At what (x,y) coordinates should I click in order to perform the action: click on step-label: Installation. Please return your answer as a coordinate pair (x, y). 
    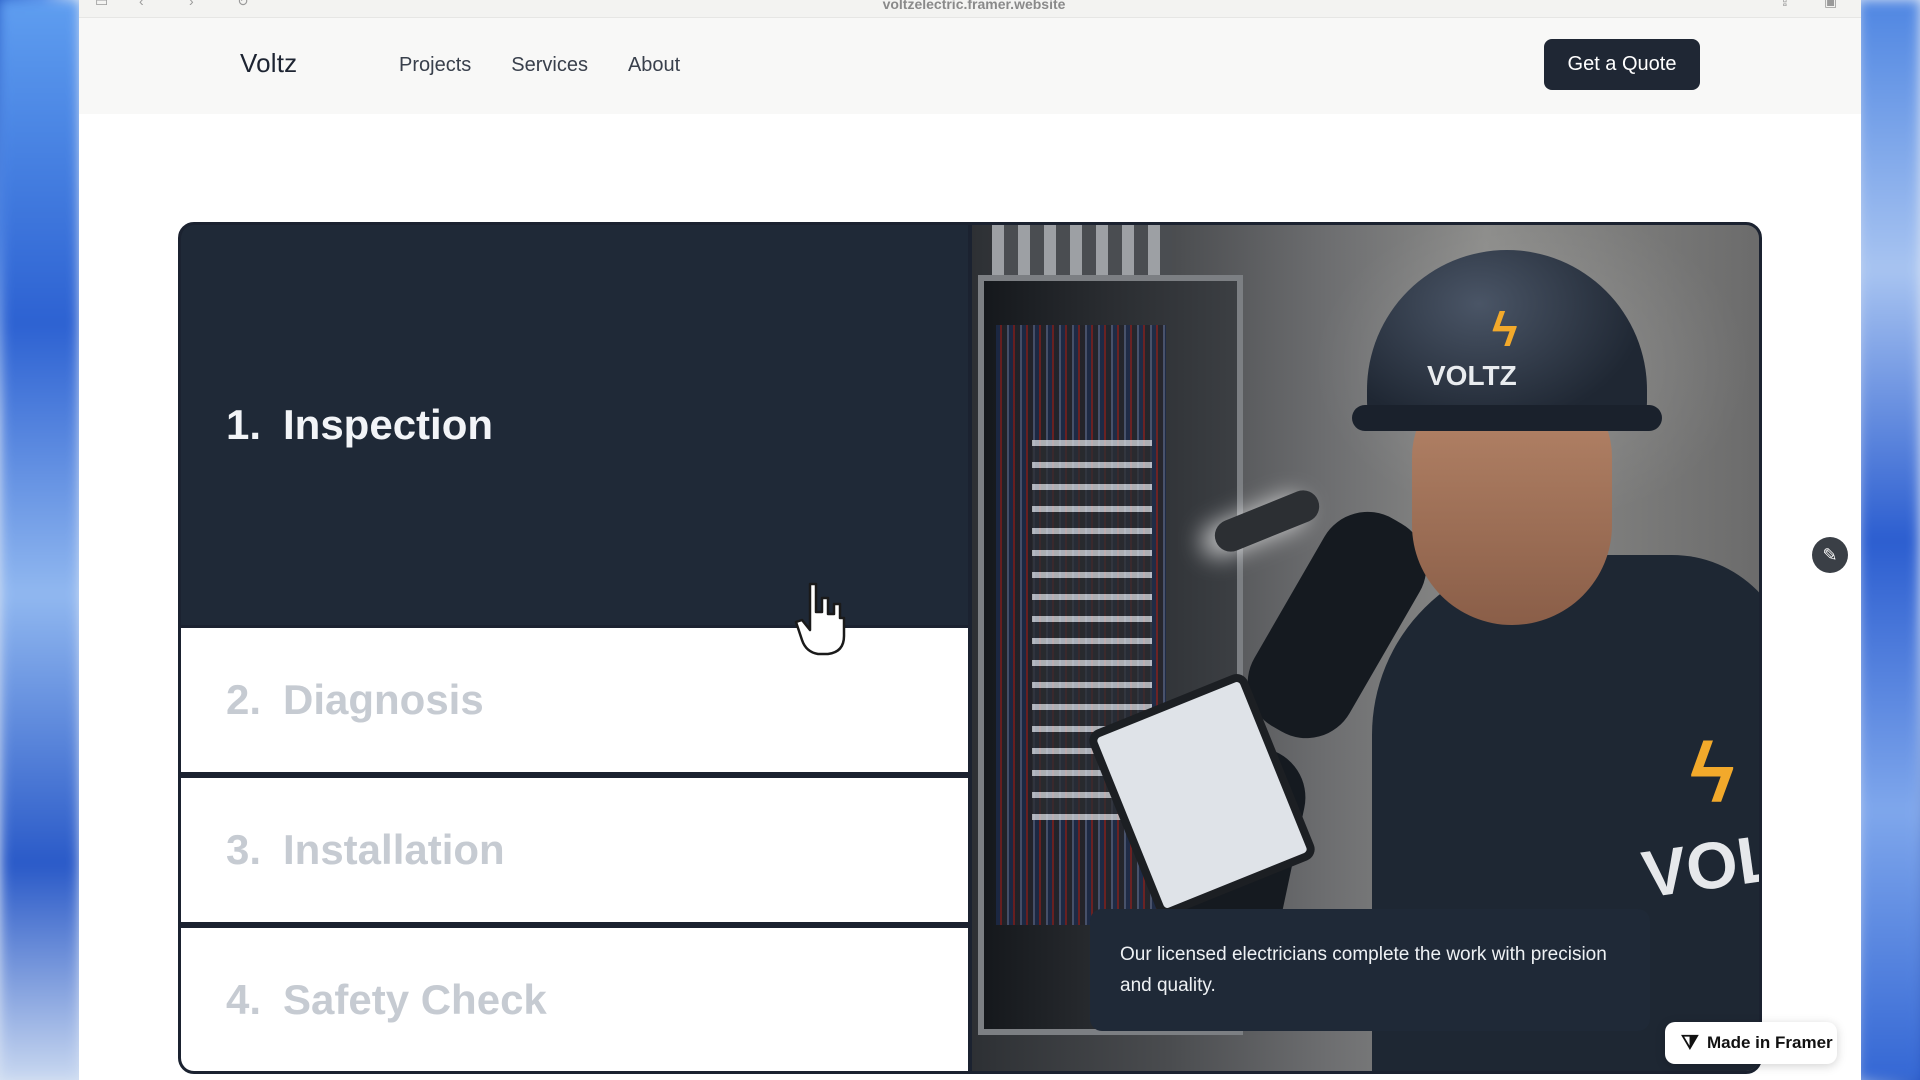
    Looking at the image, I should click on (394, 849).